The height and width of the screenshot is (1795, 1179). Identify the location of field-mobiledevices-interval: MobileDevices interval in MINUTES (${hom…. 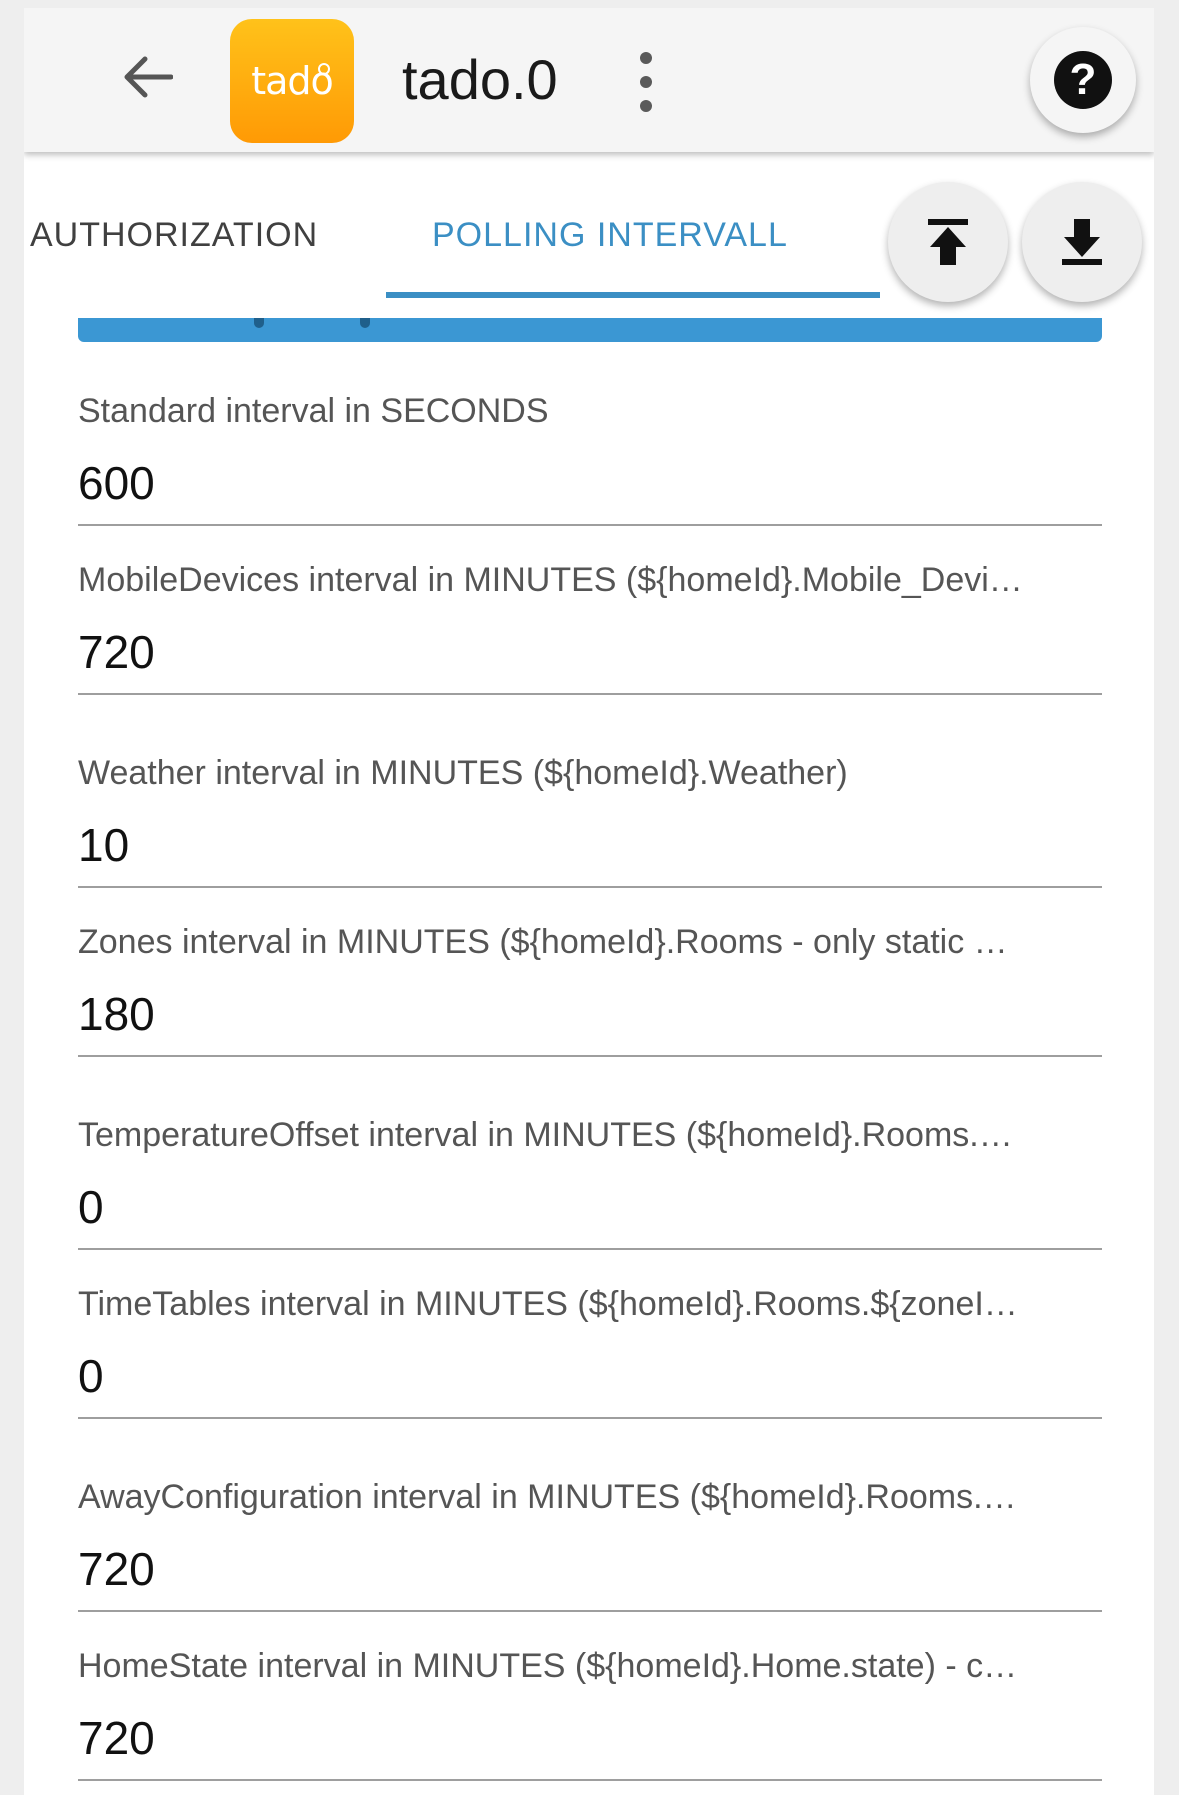
(590, 641).